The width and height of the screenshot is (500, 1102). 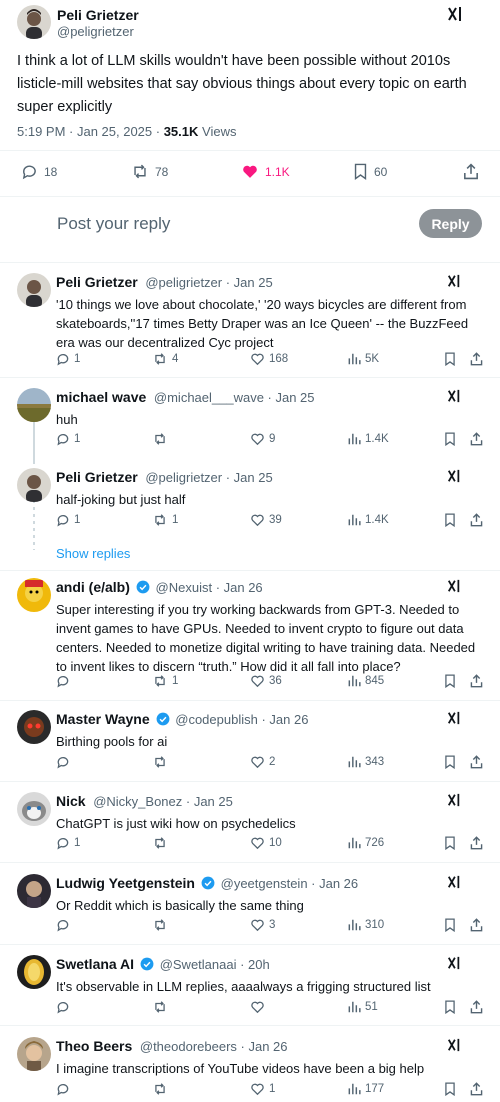 I want to click on author-name: Ludwig Yeetgenstein, so click(x=125, y=883).